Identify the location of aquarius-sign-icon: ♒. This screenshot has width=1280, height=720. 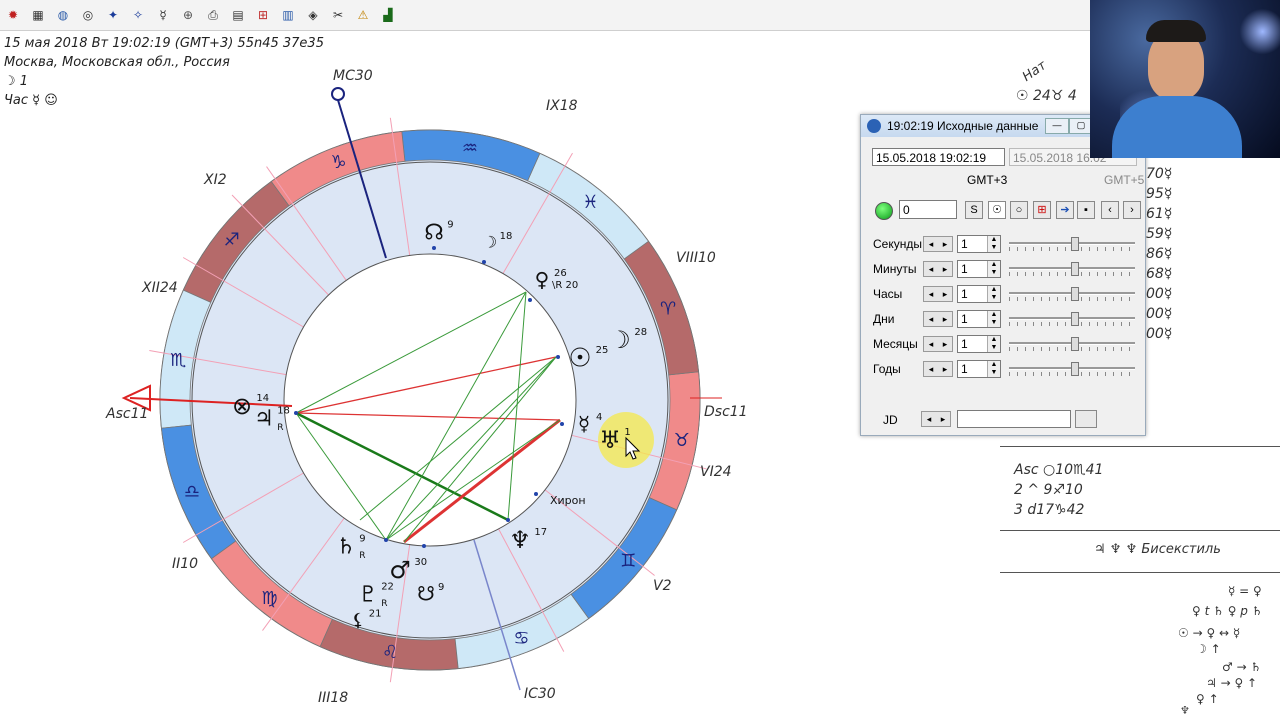
(470, 148).